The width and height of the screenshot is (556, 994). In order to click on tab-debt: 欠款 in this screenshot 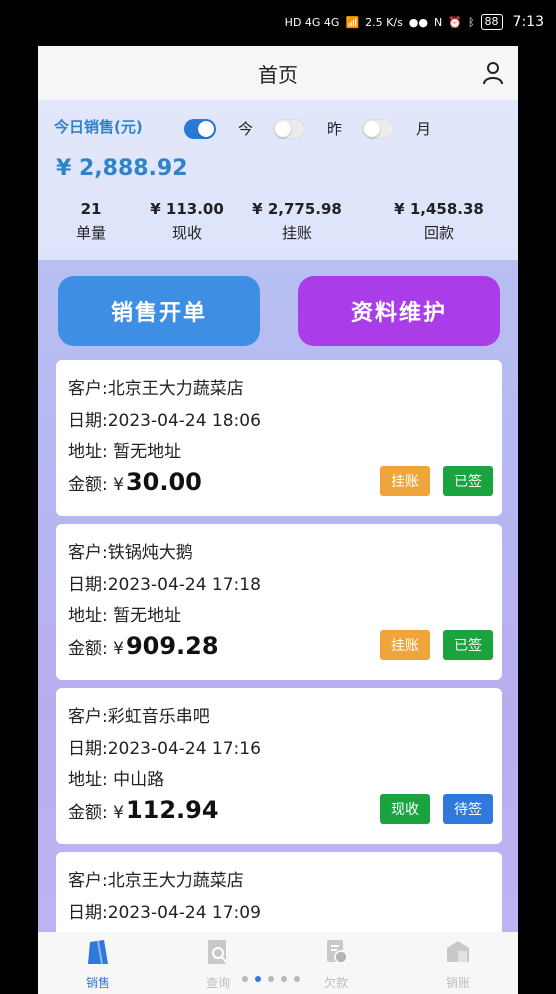, I will do `click(336, 964)`.